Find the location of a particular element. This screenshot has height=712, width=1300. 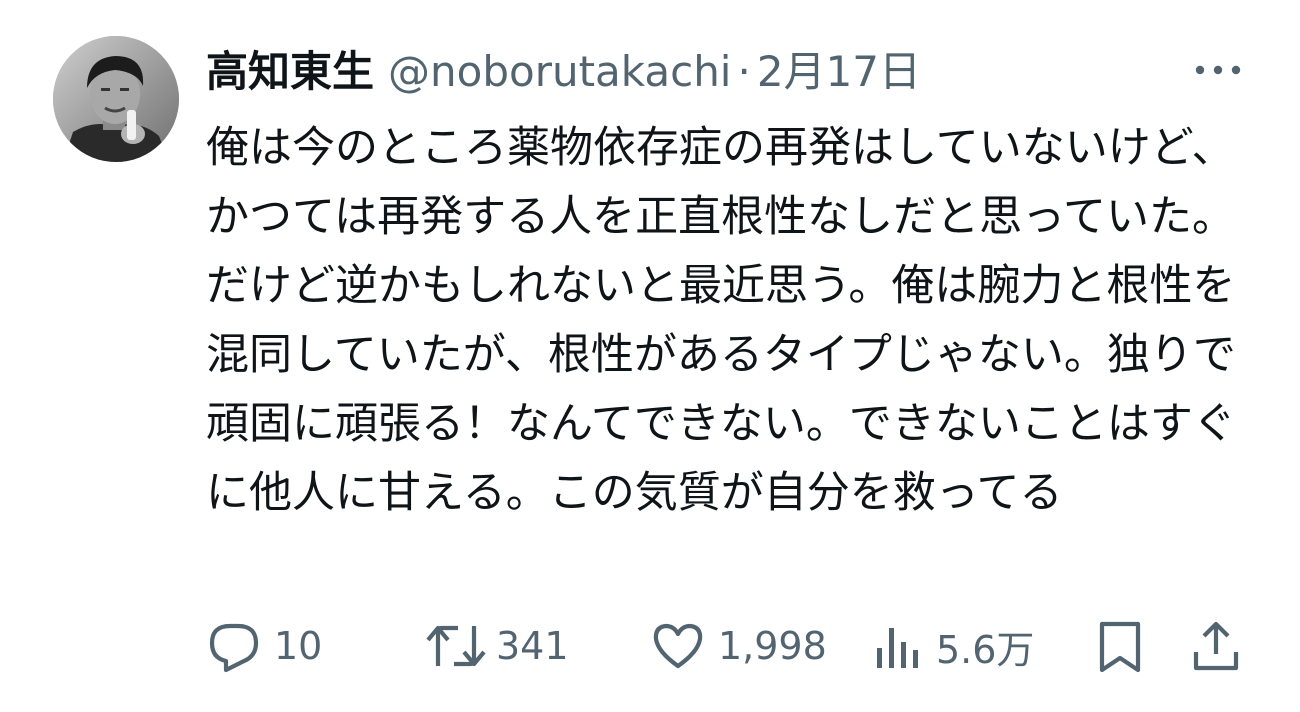

post-timestamp: 2月17日 is located at coordinates (839, 72).